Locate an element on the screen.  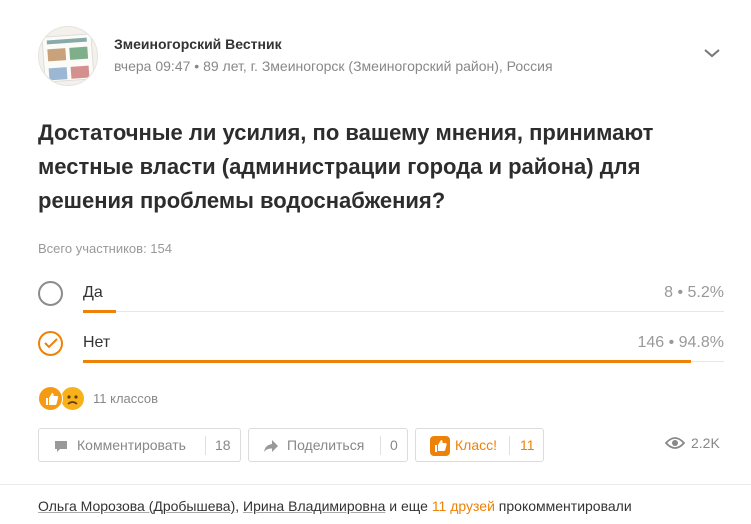
comment-button: Комментировать 18 is located at coordinates (139, 445).